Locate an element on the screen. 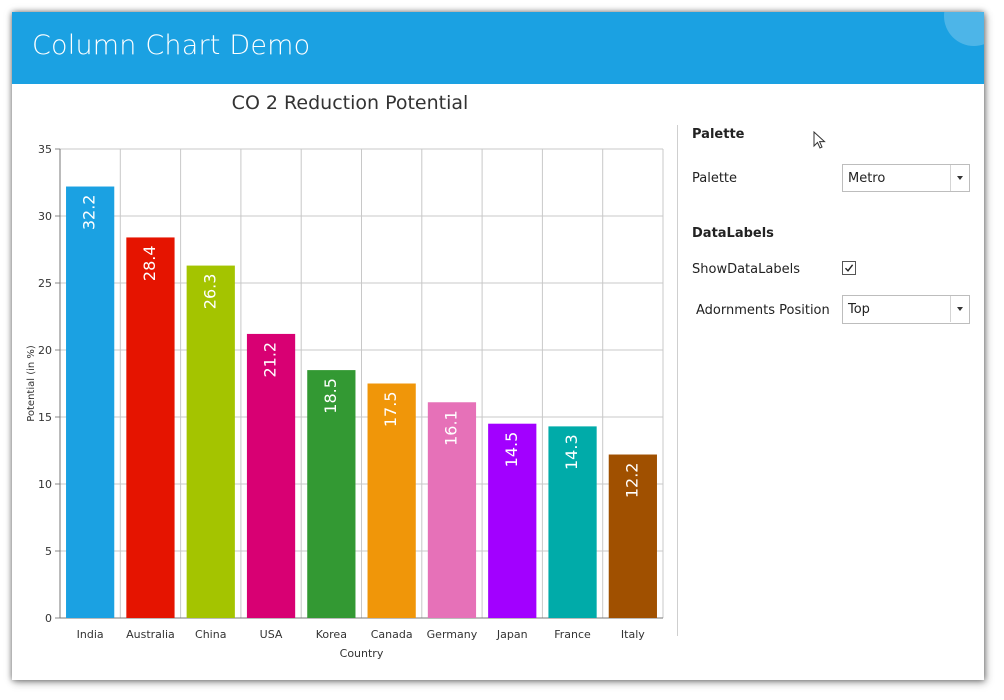 This screenshot has width=1004, height=700. show-datalabels-checkbox is located at coordinates (849, 268).